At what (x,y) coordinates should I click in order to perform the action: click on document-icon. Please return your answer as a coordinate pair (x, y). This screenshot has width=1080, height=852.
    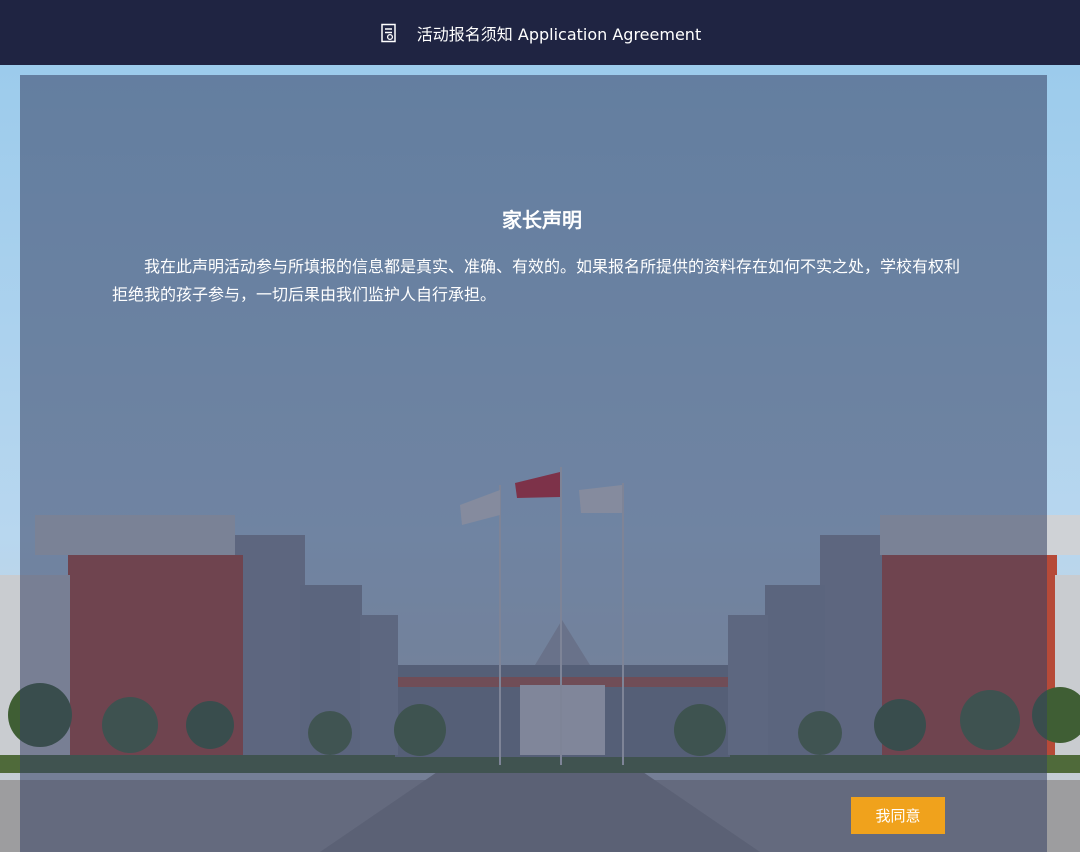
    Looking at the image, I should click on (389, 33).